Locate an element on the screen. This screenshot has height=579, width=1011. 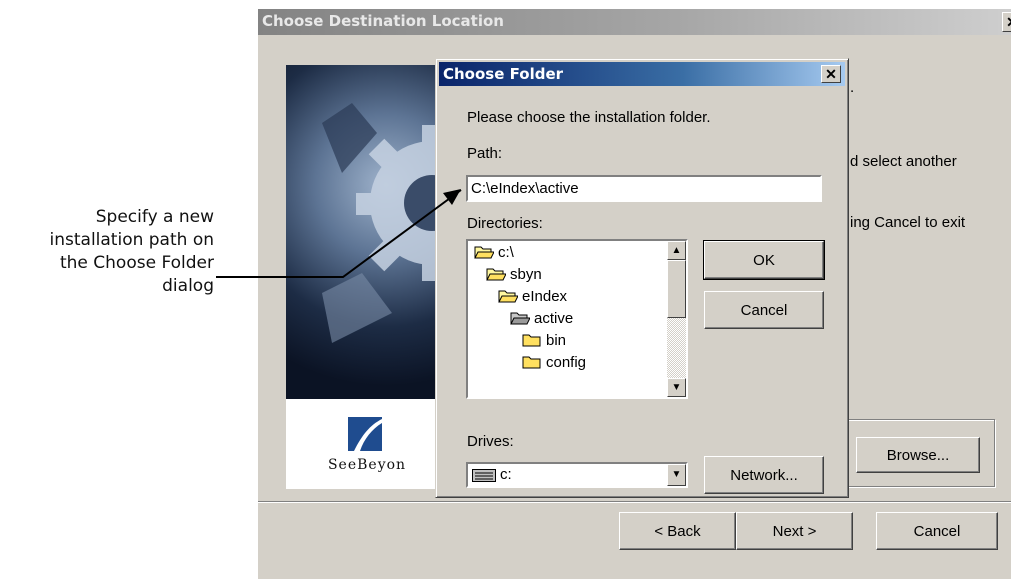
path-input is located at coordinates (644, 188).